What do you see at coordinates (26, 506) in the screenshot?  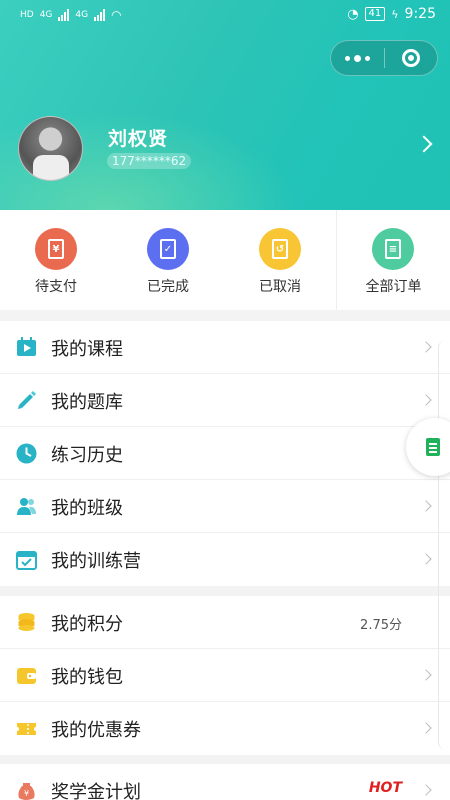 I see `people-icon` at bounding box center [26, 506].